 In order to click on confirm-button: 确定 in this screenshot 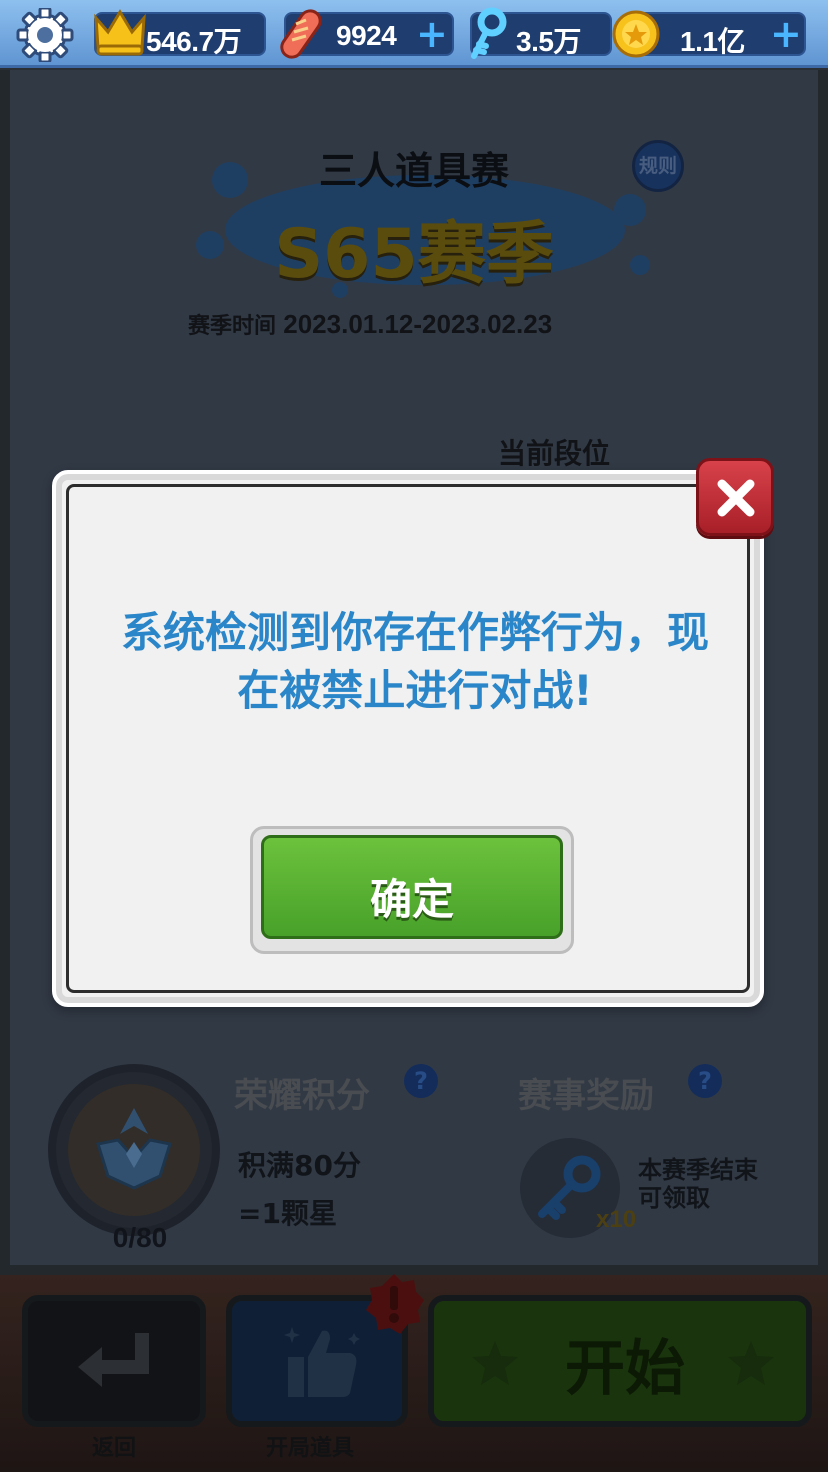, I will do `click(412, 890)`.